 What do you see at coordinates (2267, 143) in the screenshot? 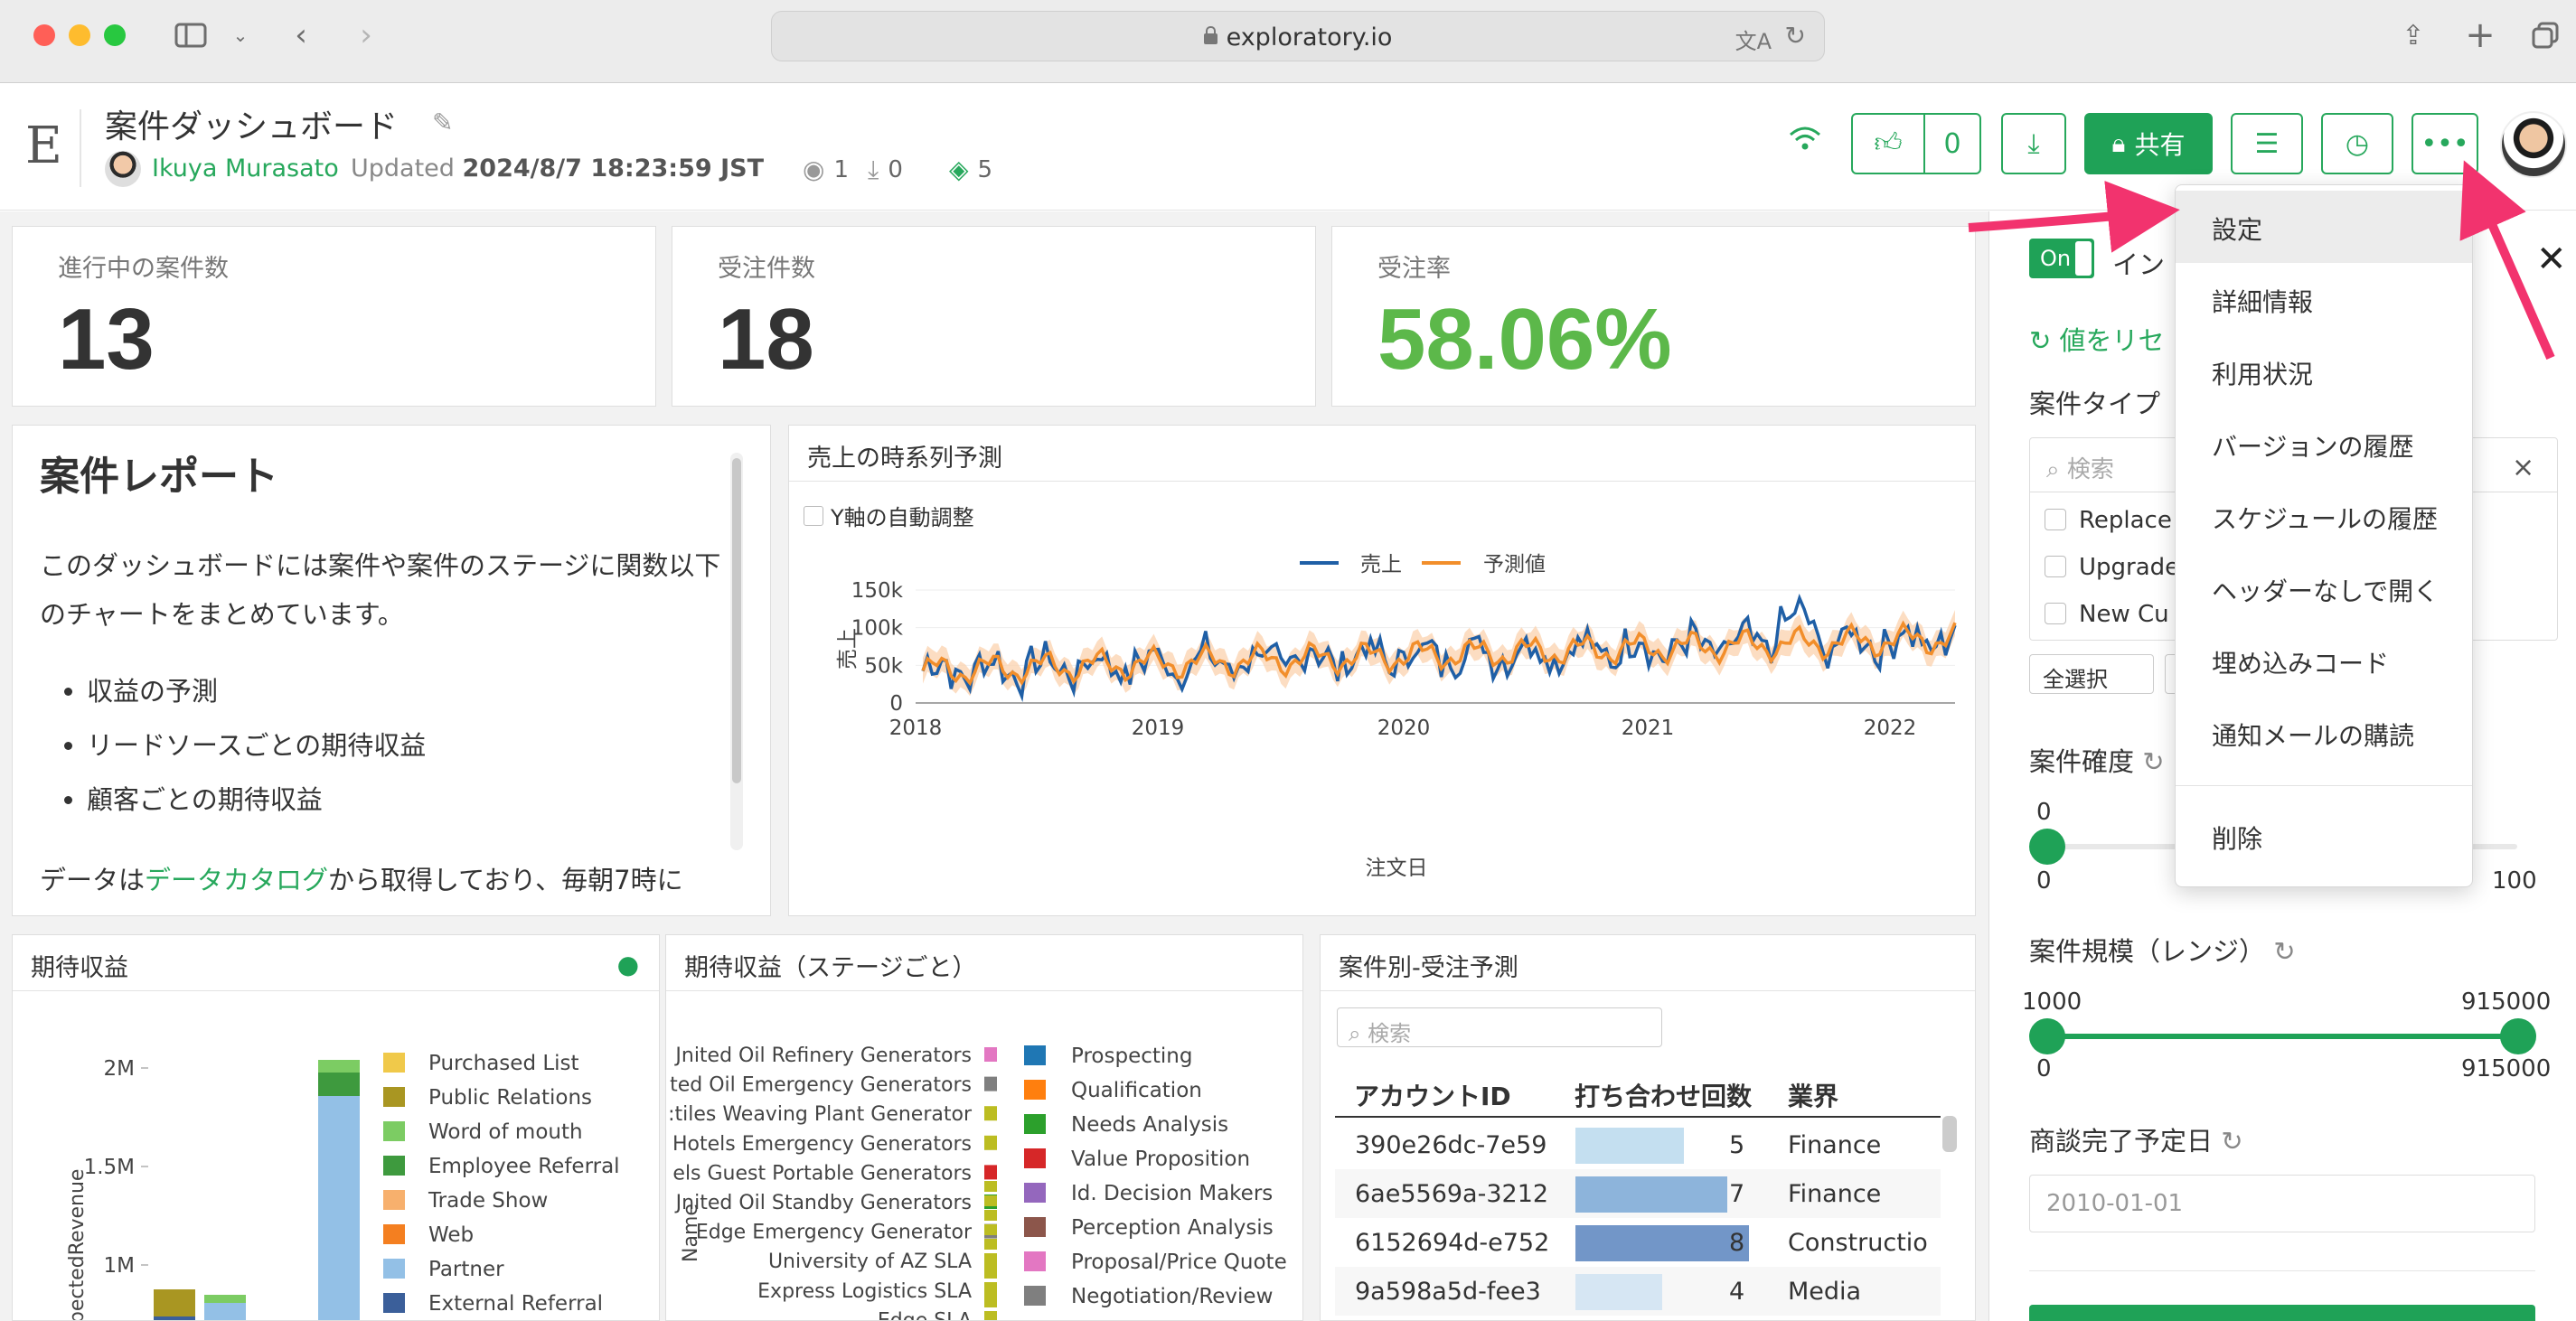
I see `settings-sliders-button: ☰` at bounding box center [2267, 143].